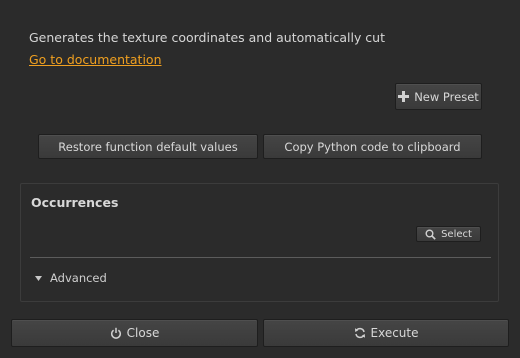 This screenshot has height=358, width=520. I want to click on restore-defaults-label: Restore function default values, so click(148, 146).